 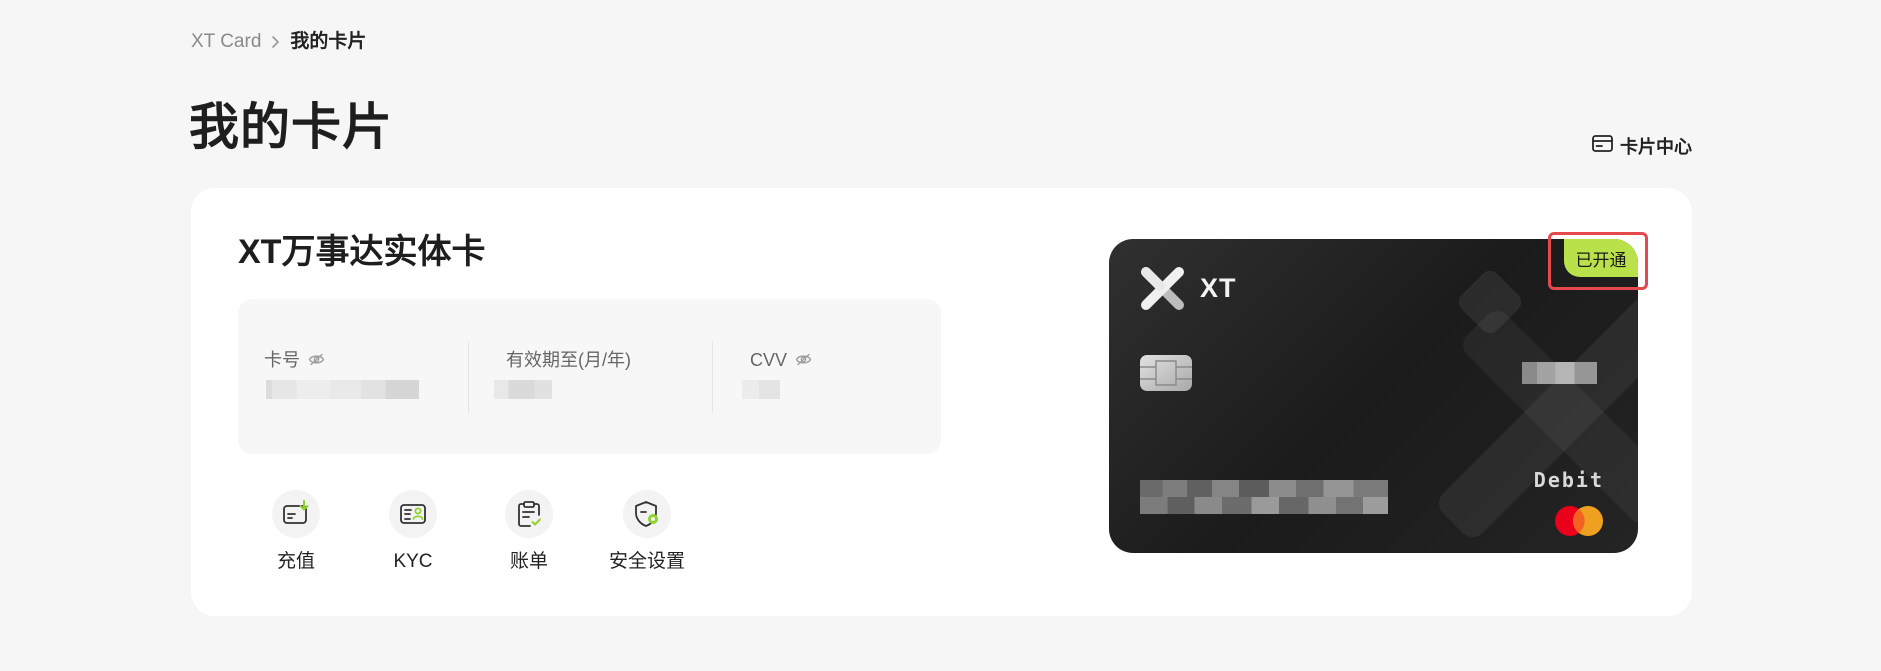 I want to click on page-title: 我的卡片, so click(x=291, y=127).